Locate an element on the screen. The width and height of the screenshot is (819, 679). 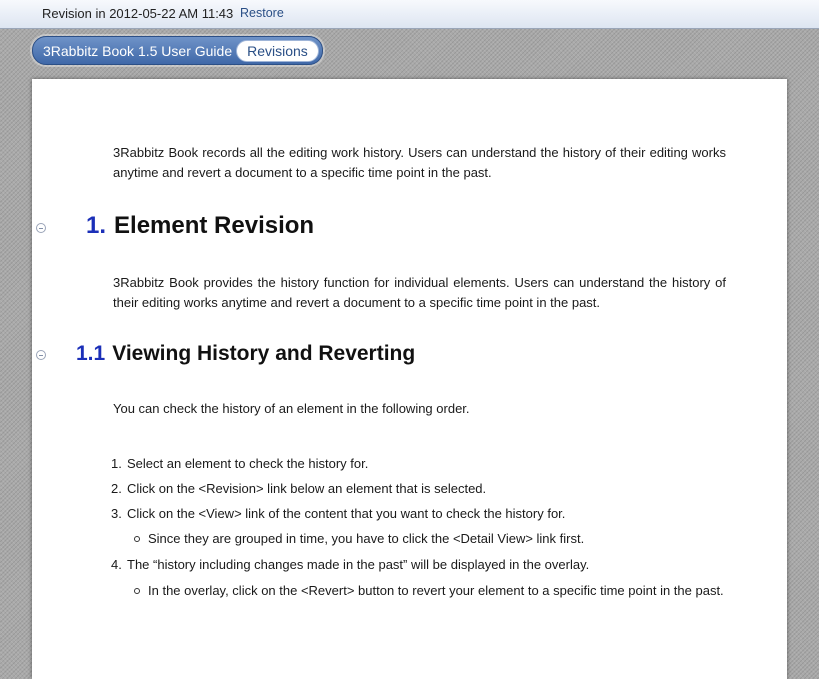
section-1-title: Element Revision is located at coordinates (214, 225).